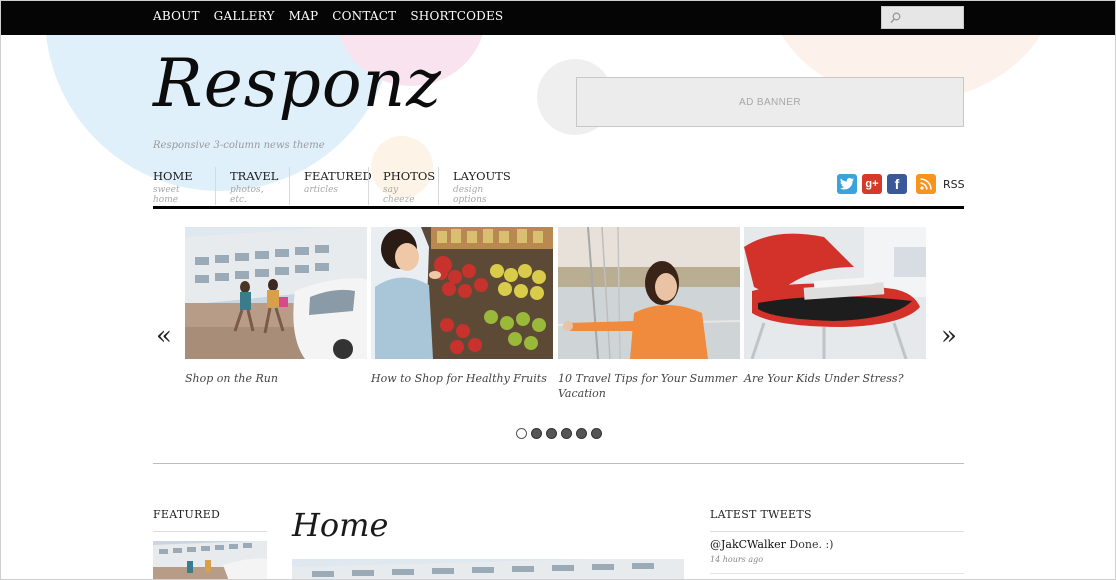 The height and width of the screenshot is (580, 1116). Describe the element at coordinates (276, 378) in the screenshot. I see `slide-caption: Shop on the Run` at that location.